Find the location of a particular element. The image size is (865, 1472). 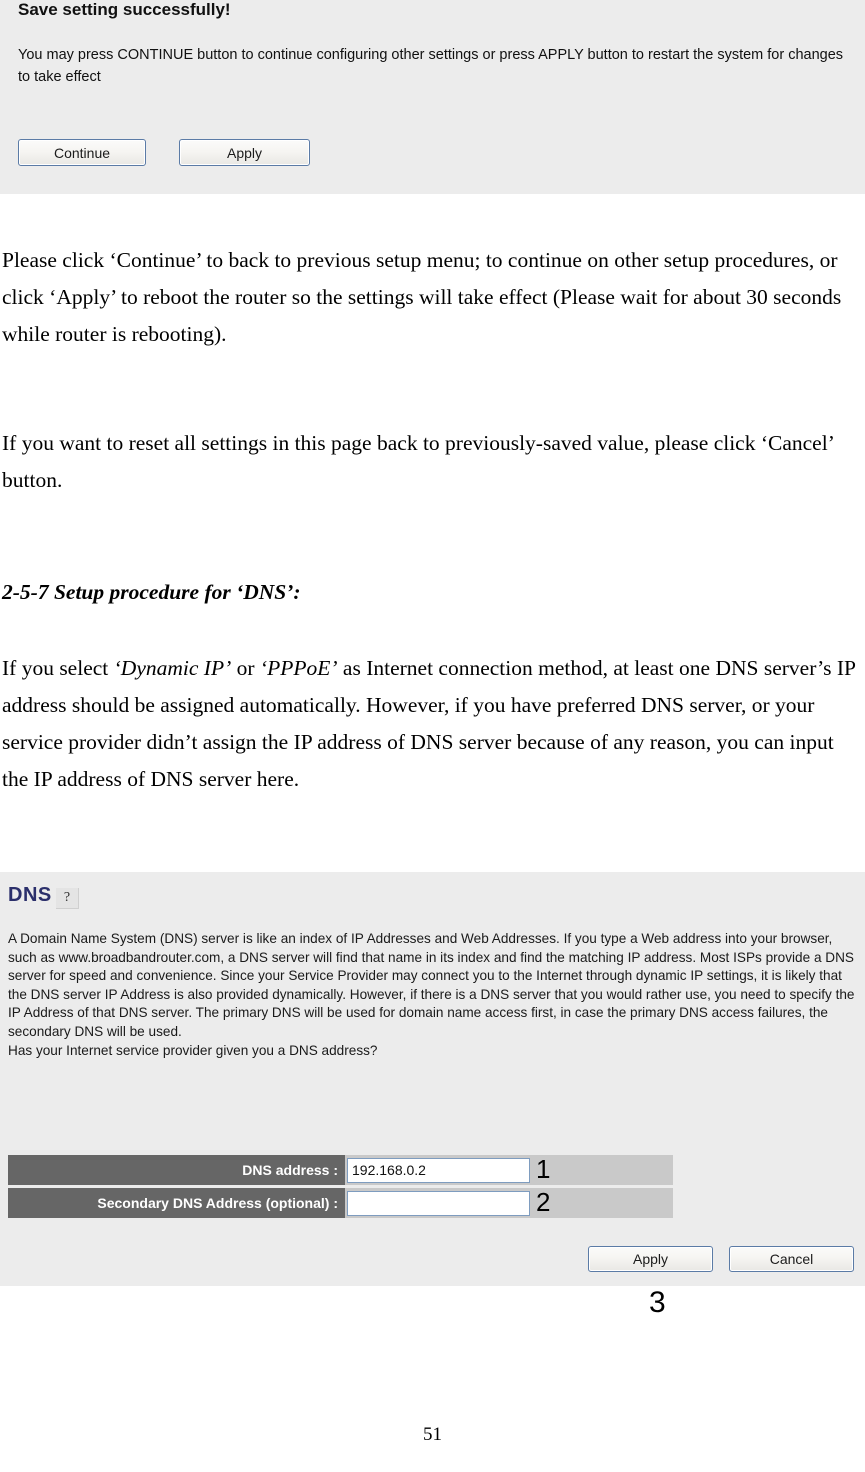

secondary-dns-address-label: Secondary DNS Address (optional) : is located at coordinates (176, 1203).